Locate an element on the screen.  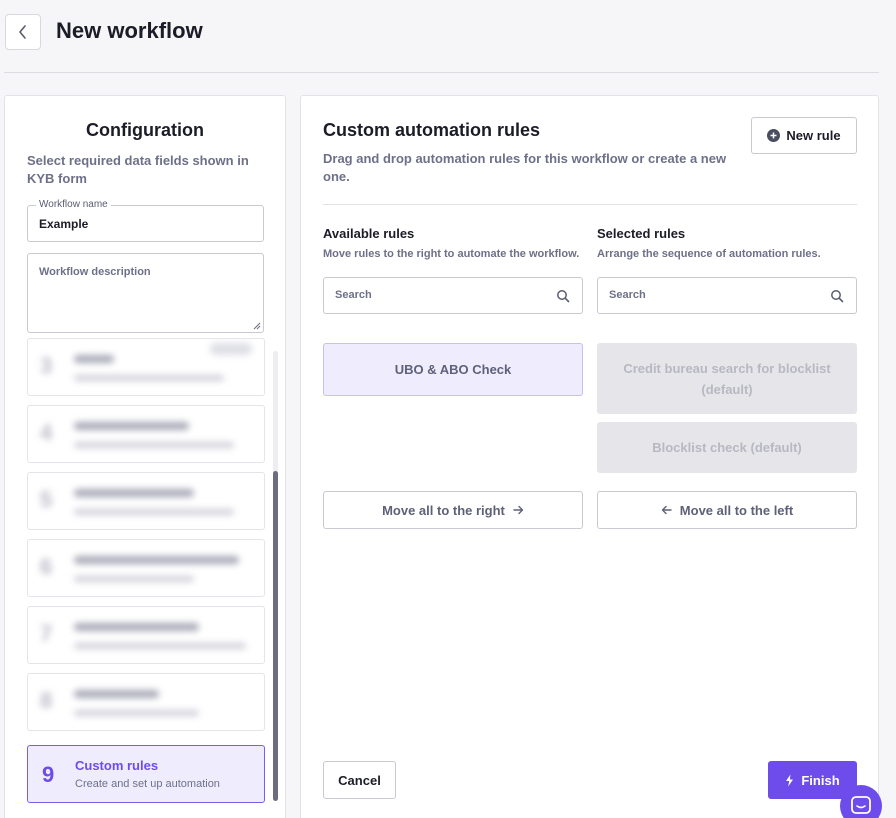
available-rules-title: Available rules is located at coordinates (369, 233).